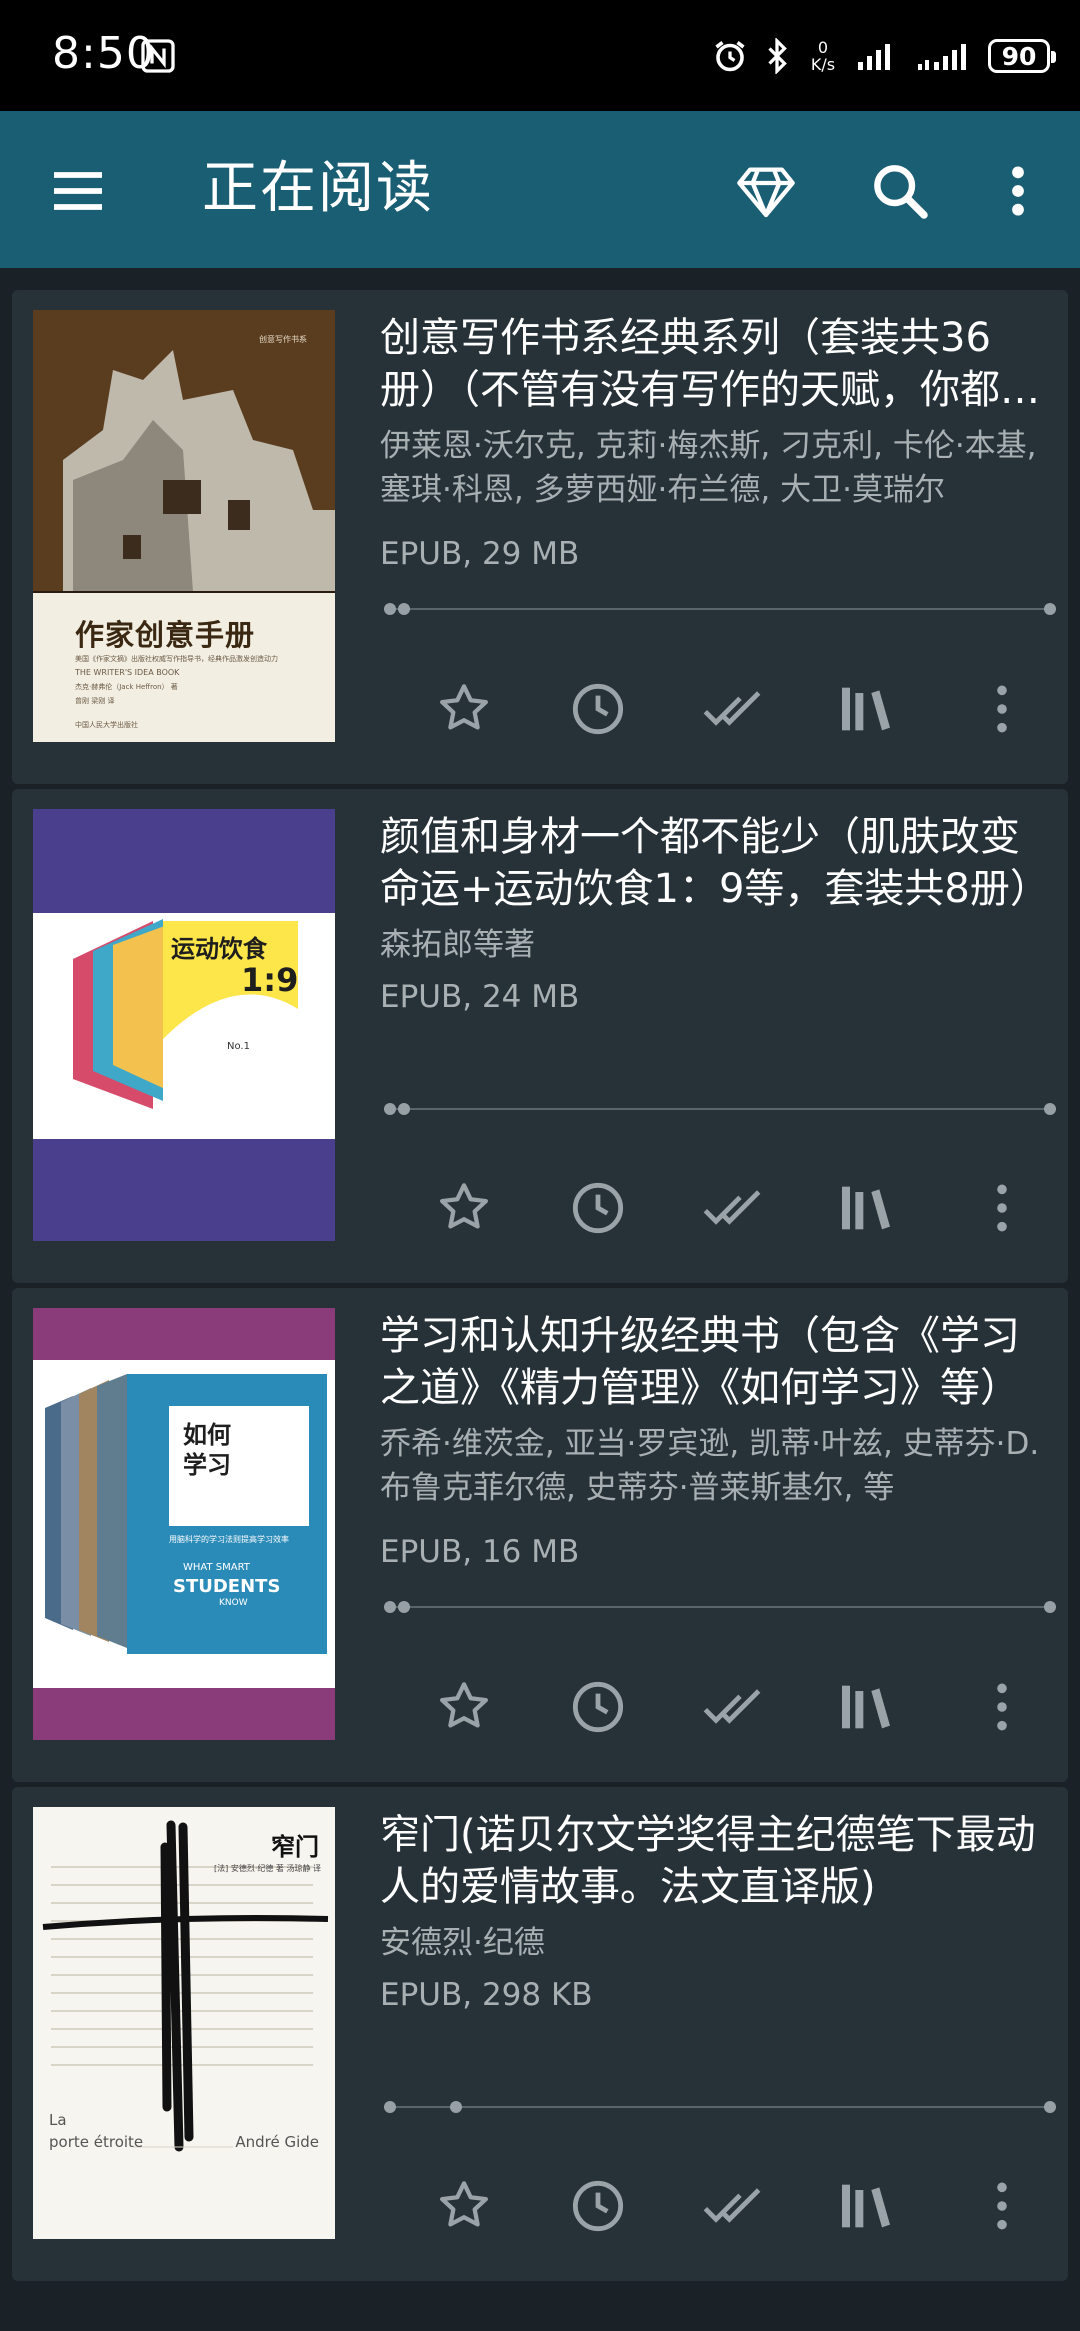 This screenshot has height=2331, width=1080. I want to click on book-title: 窄门(诺贝尔文学奖得主纪德笔下最动人的爱情故事。法文直译版), so click(710, 1861).